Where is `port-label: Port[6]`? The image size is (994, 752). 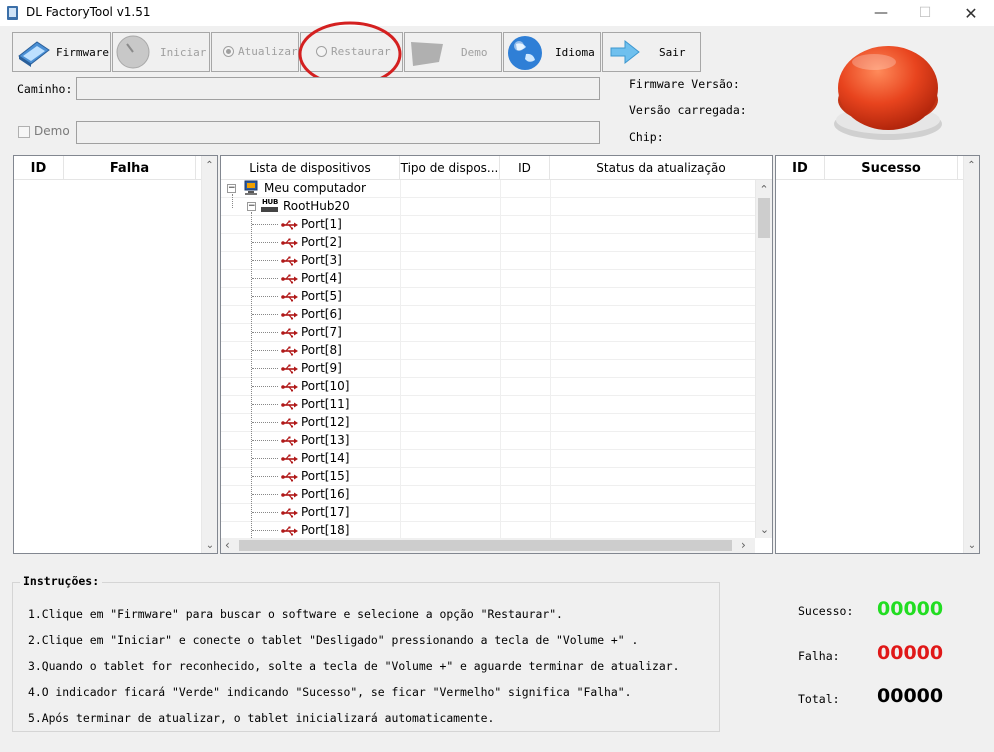 port-label: Port[6] is located at coordinates (321, 314).